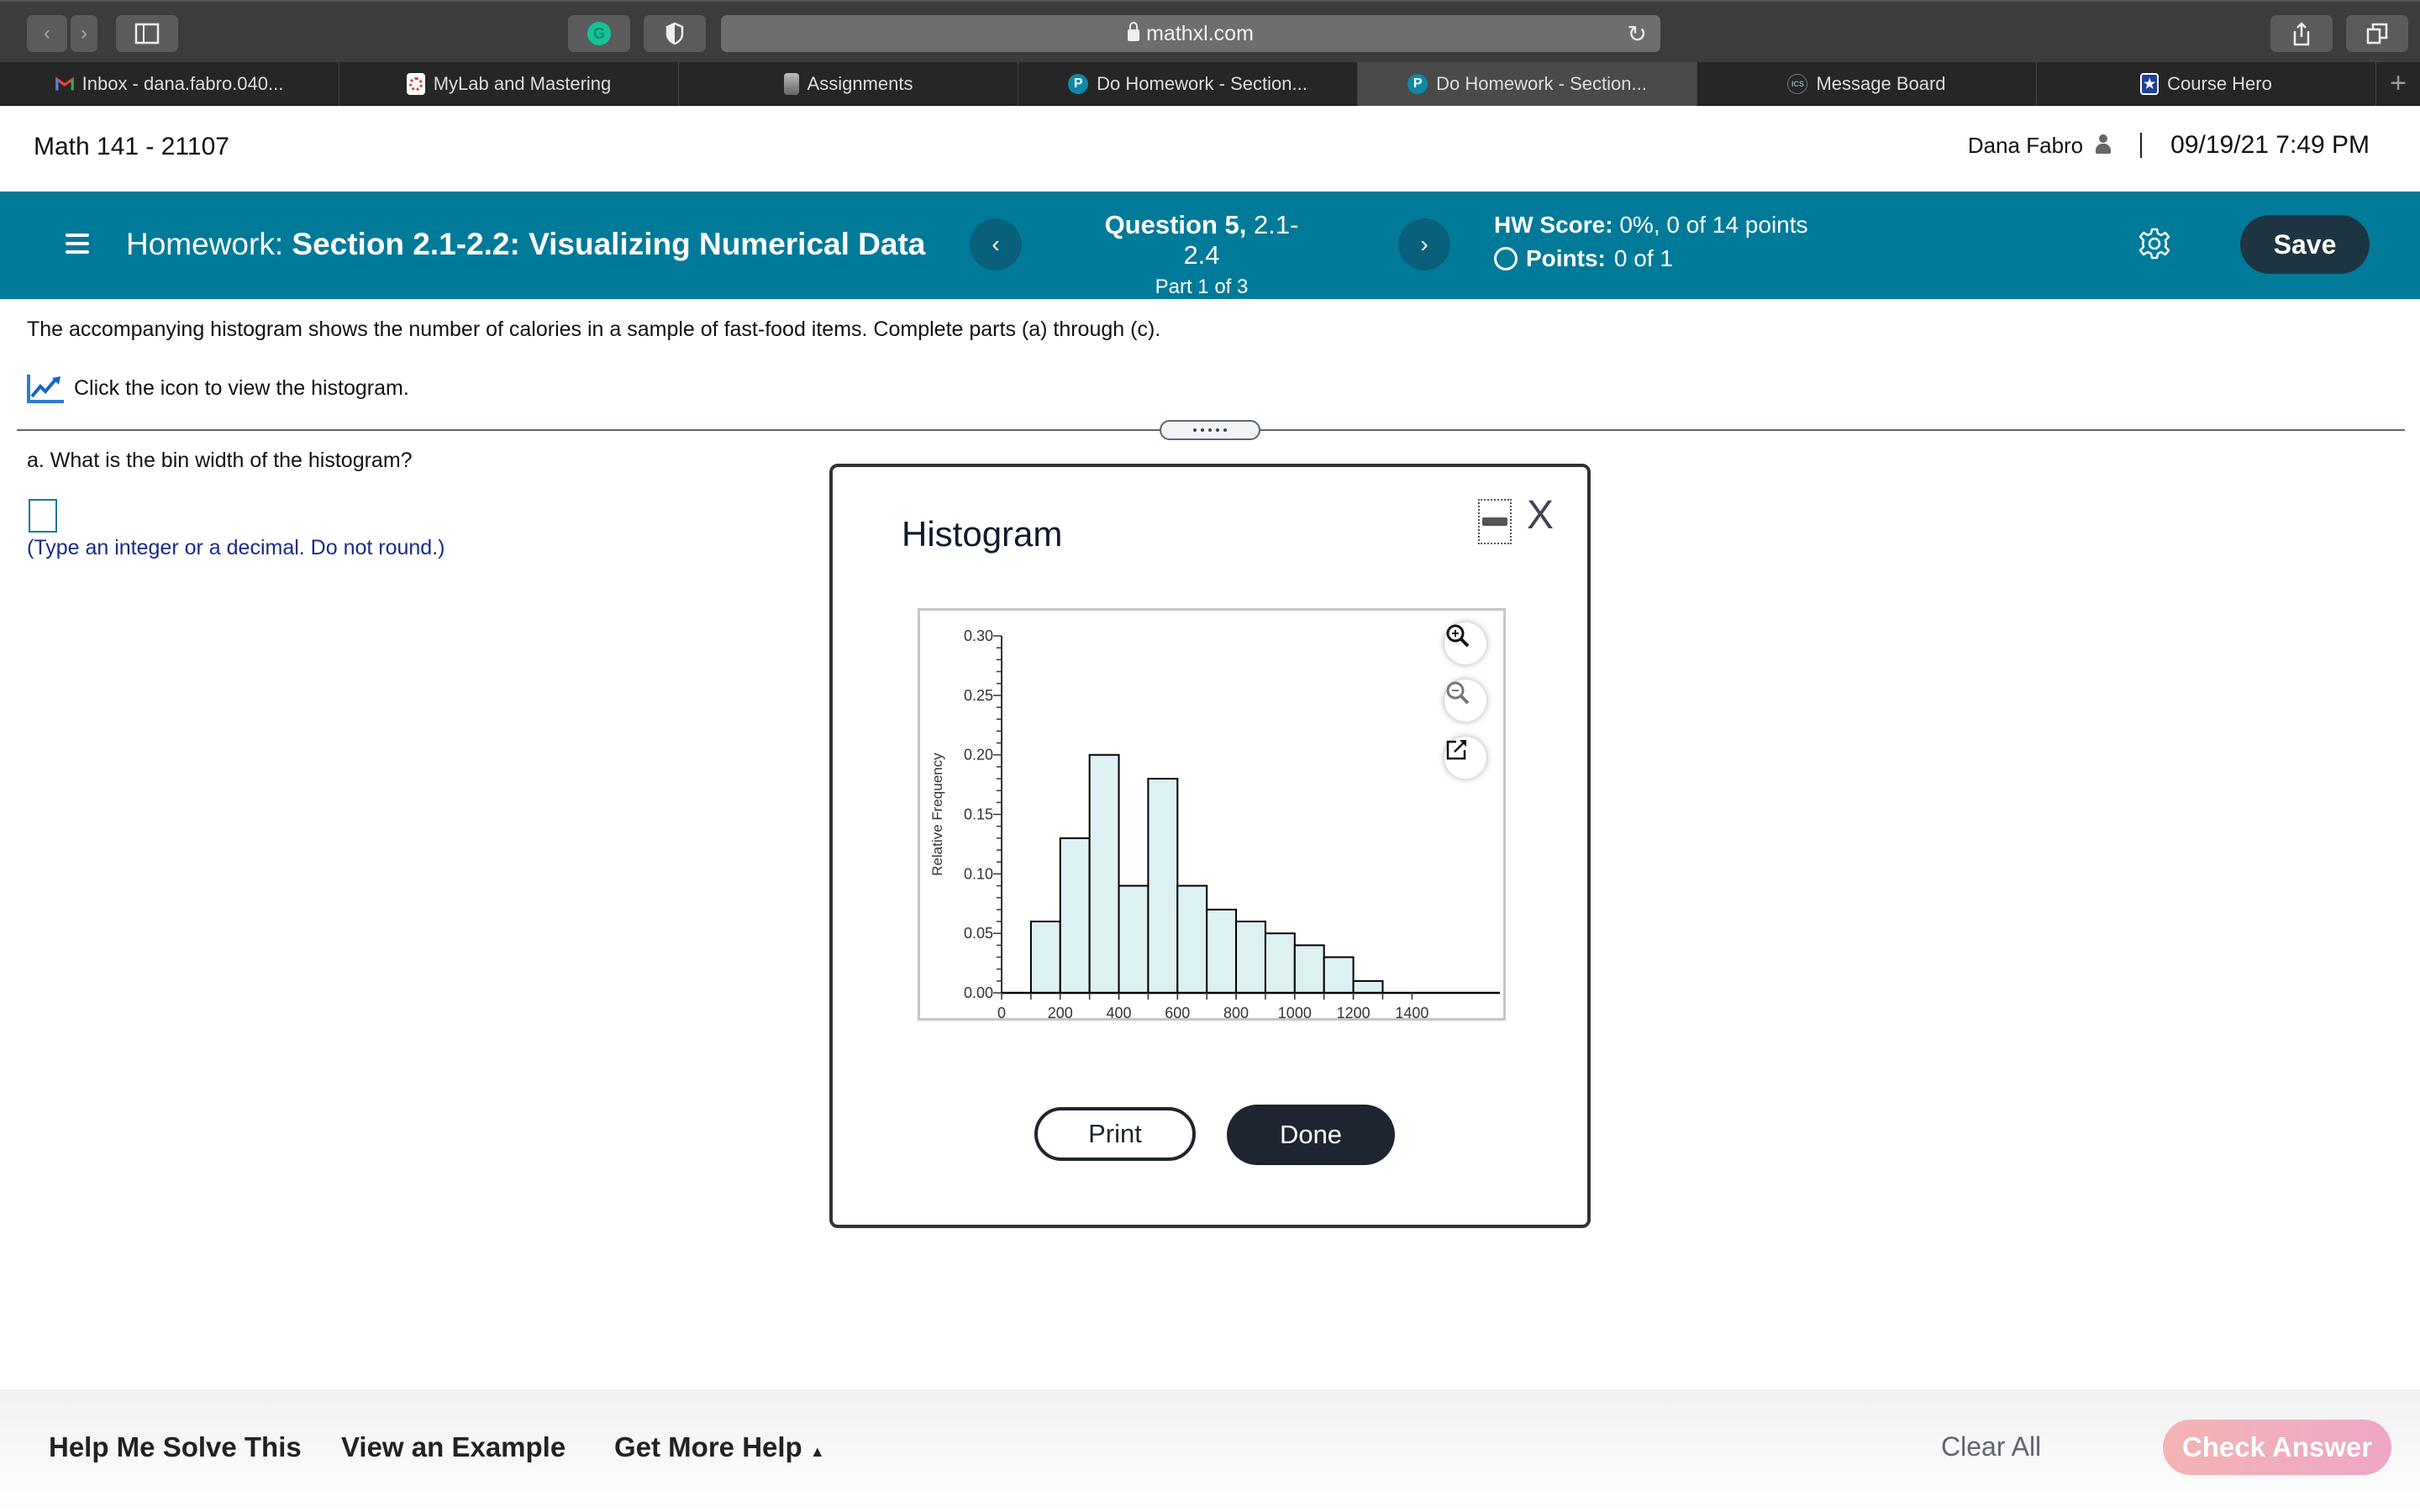 This screenshot has height=1512, width=2420. Describe the element at coordinates (2150, 84) in the screenshot. I see `coursehero-icon: ★` at that location.